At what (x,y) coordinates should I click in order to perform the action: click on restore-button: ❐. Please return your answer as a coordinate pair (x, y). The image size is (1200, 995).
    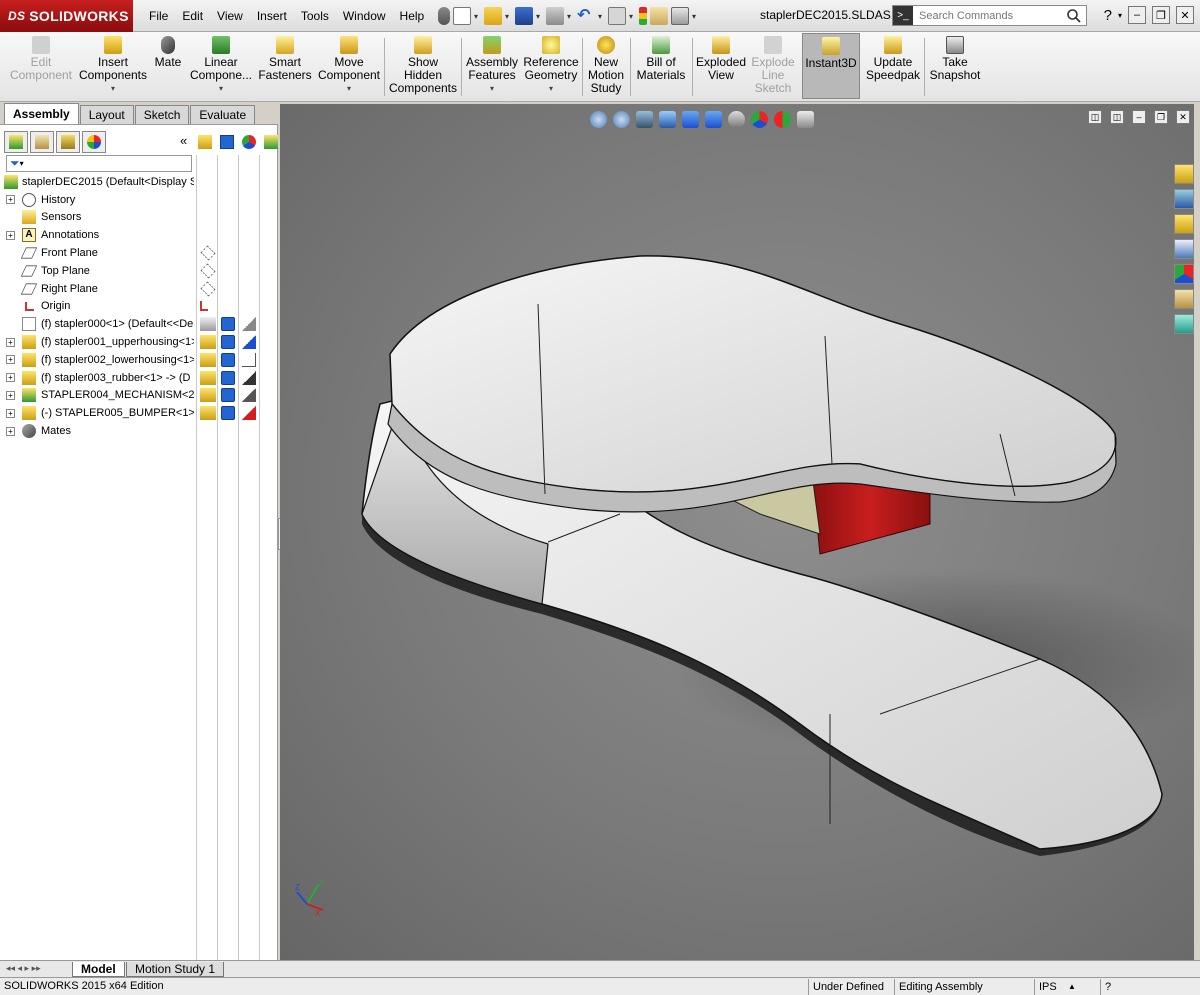
    Looking at the image, I should click on (1161, 15).